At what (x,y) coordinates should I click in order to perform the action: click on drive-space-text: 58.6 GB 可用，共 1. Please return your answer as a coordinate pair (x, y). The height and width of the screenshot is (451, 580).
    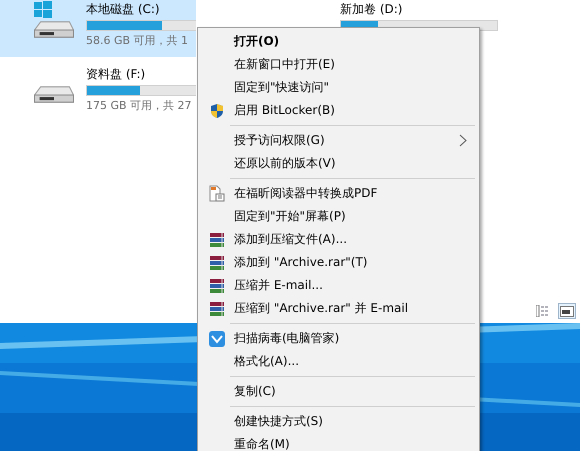
    Looking at the image, I should click on (137, 40).